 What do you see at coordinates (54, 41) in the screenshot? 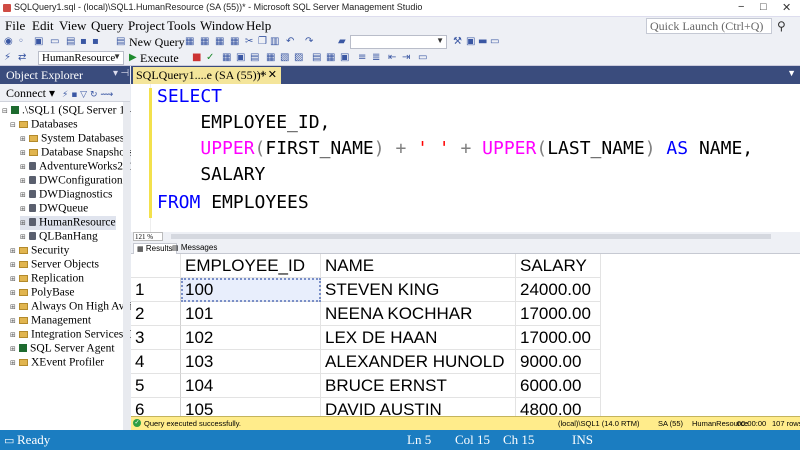
I see `open-file-icon: ▭` at bounding box center [54, 41].